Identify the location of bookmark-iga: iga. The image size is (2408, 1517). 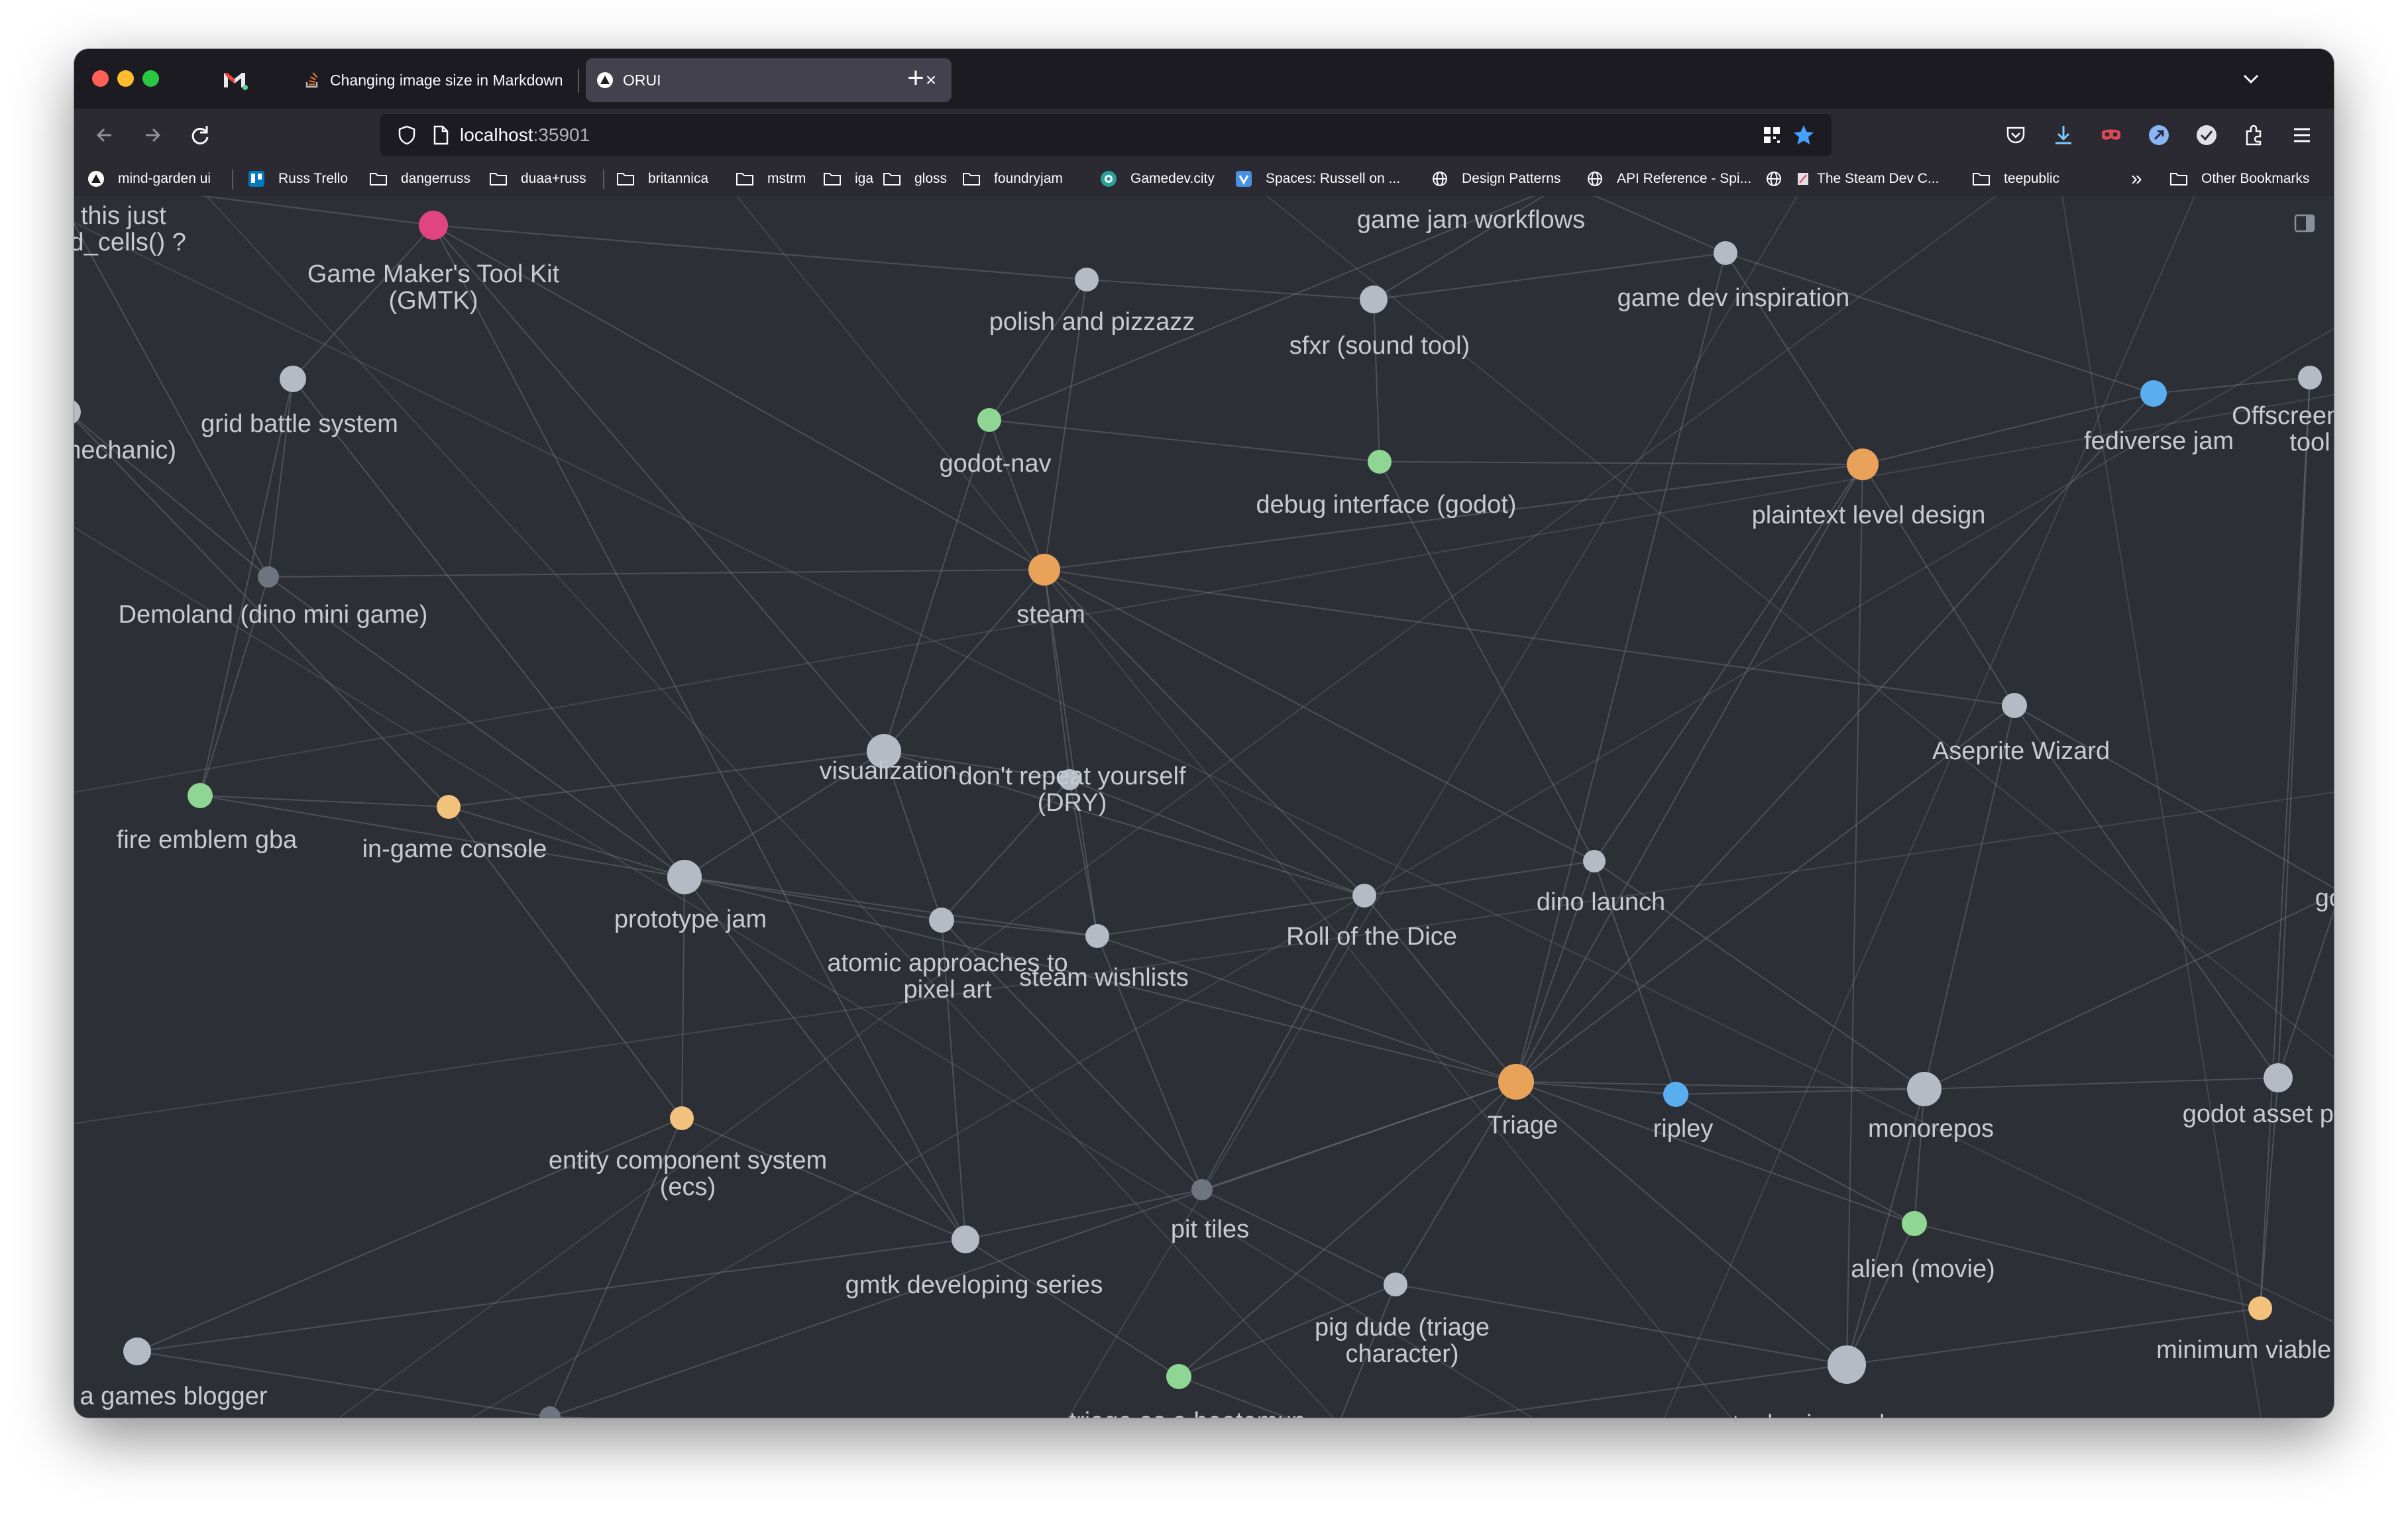
(848, 179).